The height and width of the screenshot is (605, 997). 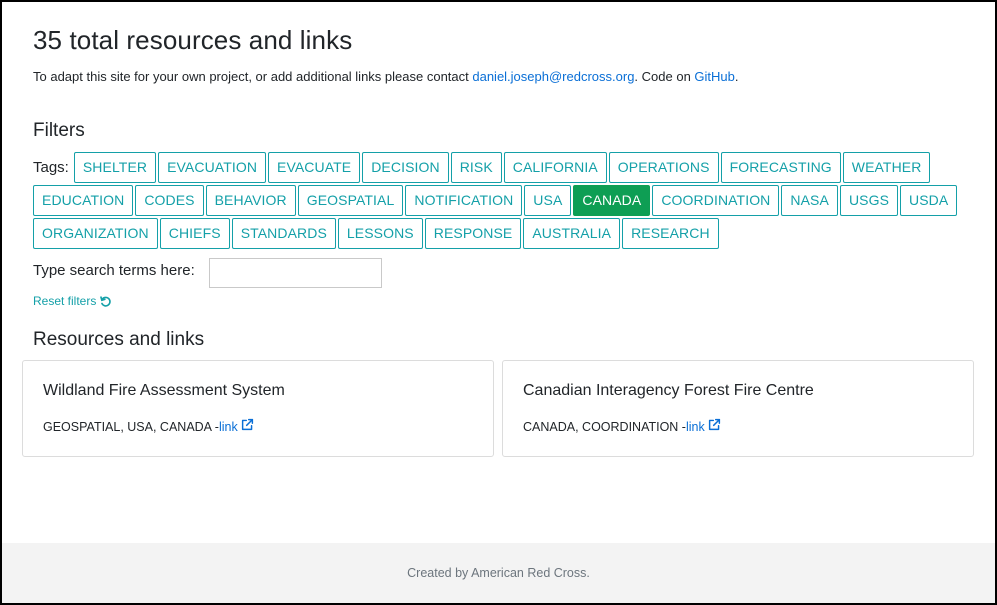 What do you see at coordinates (314, 167) in the screenshot?
I see `tag-evacuate: EVACUATE` at bounding box center [314, 167].